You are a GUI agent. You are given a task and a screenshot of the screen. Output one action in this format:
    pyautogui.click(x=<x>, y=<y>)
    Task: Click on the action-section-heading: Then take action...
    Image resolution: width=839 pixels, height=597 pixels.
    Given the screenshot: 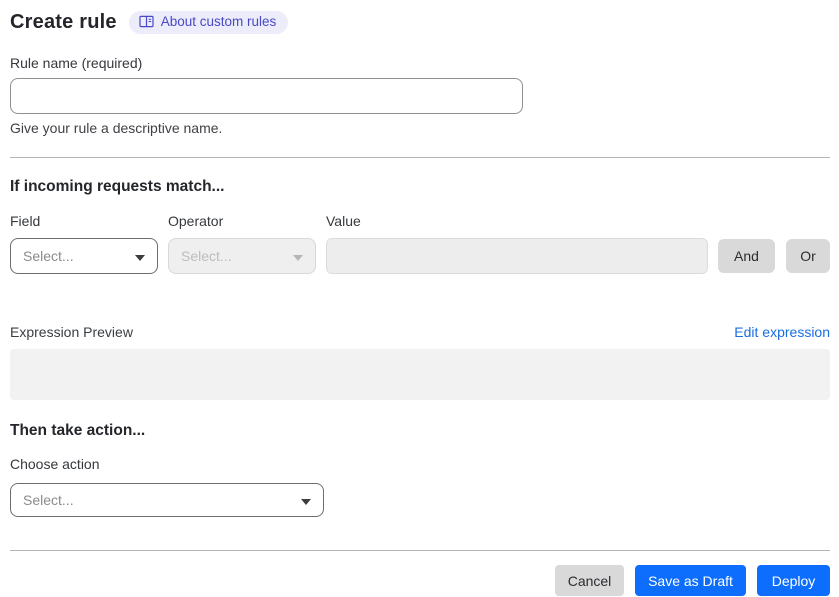 What is the action you would take?
    pyautogui.click(x=78, y=430)
    